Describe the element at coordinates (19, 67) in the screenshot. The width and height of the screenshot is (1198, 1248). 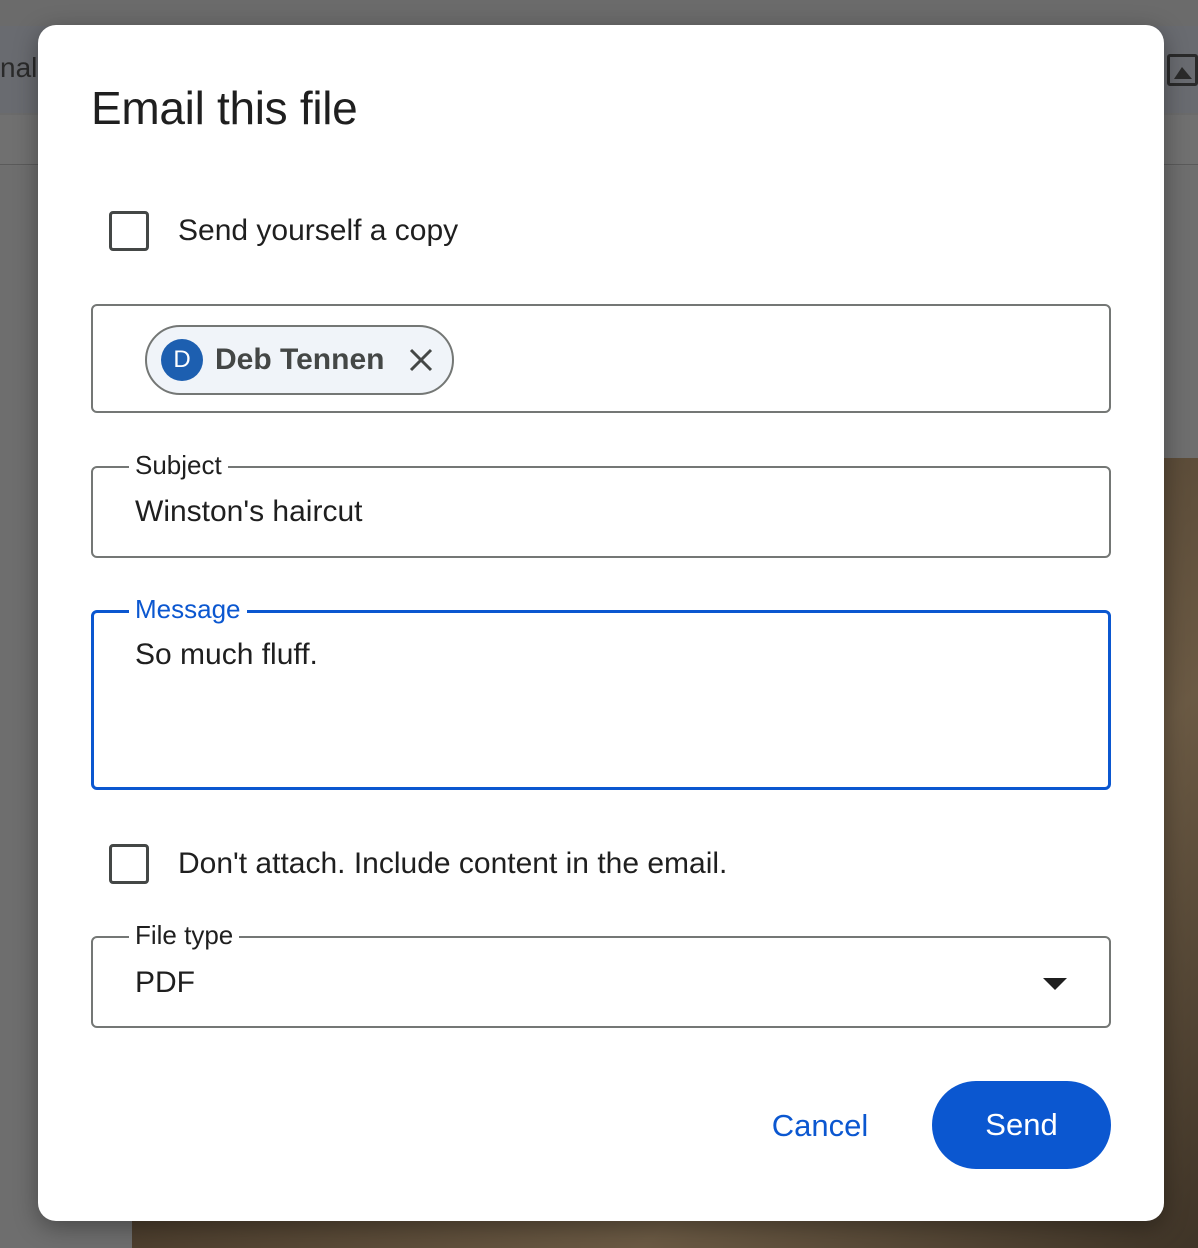
I see `toolbar-fragment-text: nal` at that location.